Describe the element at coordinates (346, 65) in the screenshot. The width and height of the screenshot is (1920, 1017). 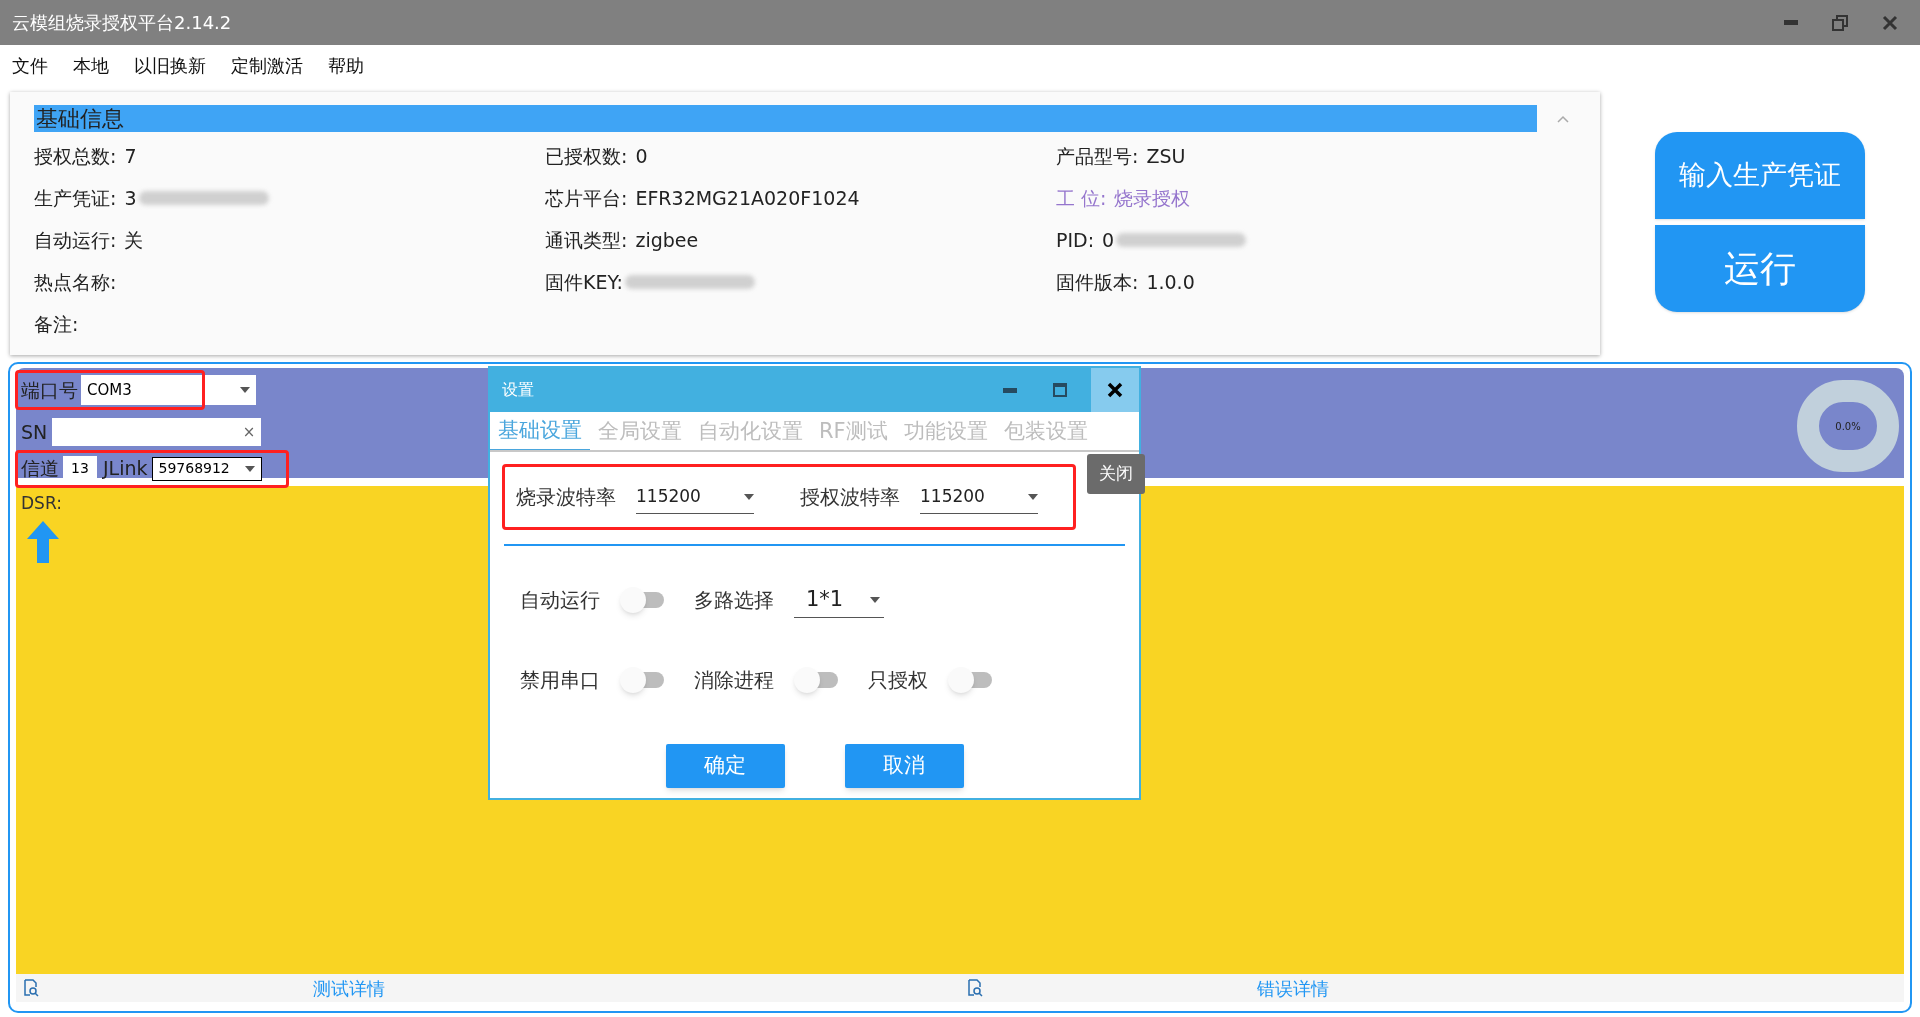
I see `menu-item: 帮助` at that location.